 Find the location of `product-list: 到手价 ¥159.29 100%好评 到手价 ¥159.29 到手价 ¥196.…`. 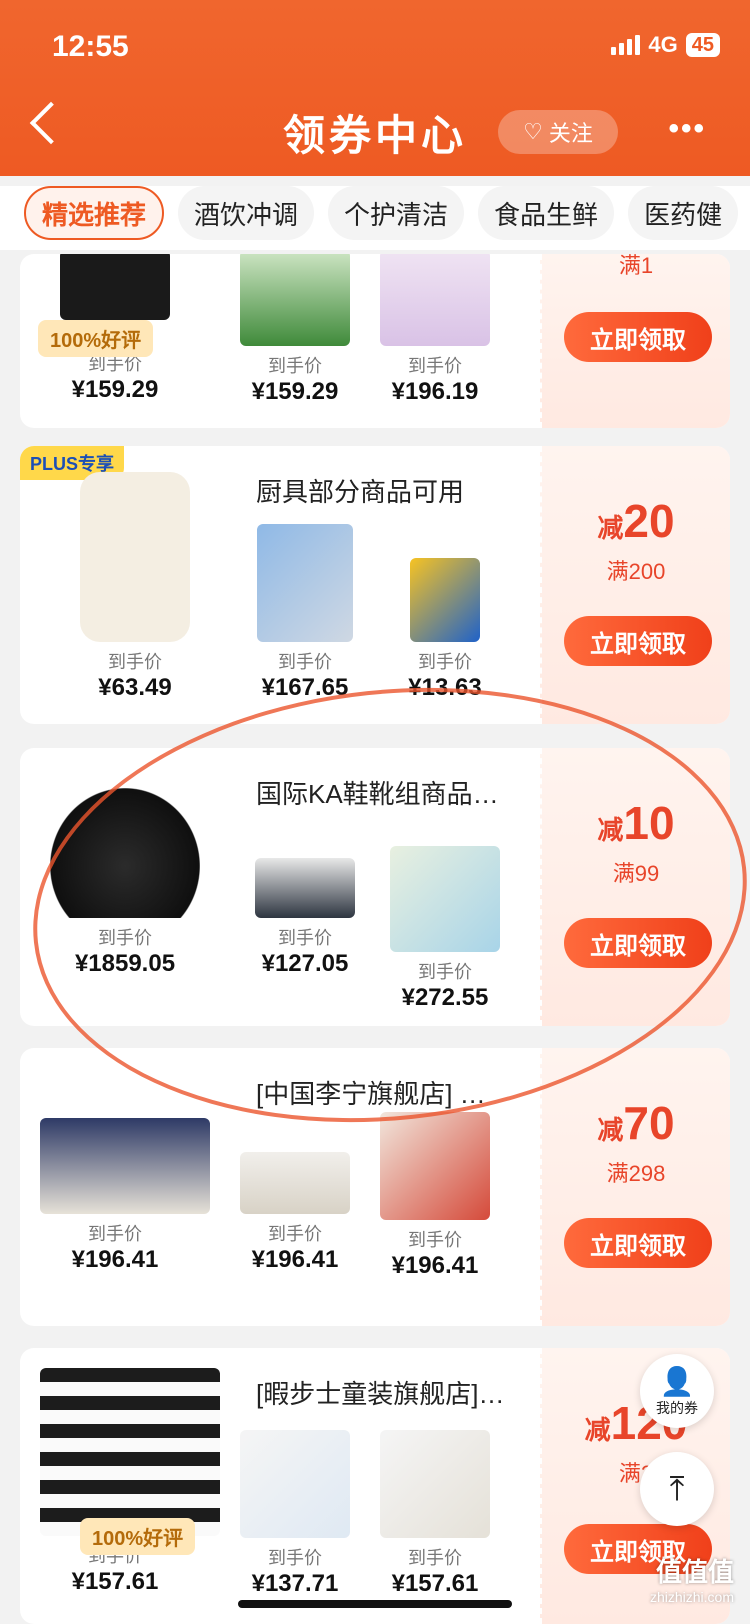

product-list: 到手价 ¥159.29 100%好评 到手价 ¥159.29 到手价 ¥196.… is located at coordinates (280, 341).